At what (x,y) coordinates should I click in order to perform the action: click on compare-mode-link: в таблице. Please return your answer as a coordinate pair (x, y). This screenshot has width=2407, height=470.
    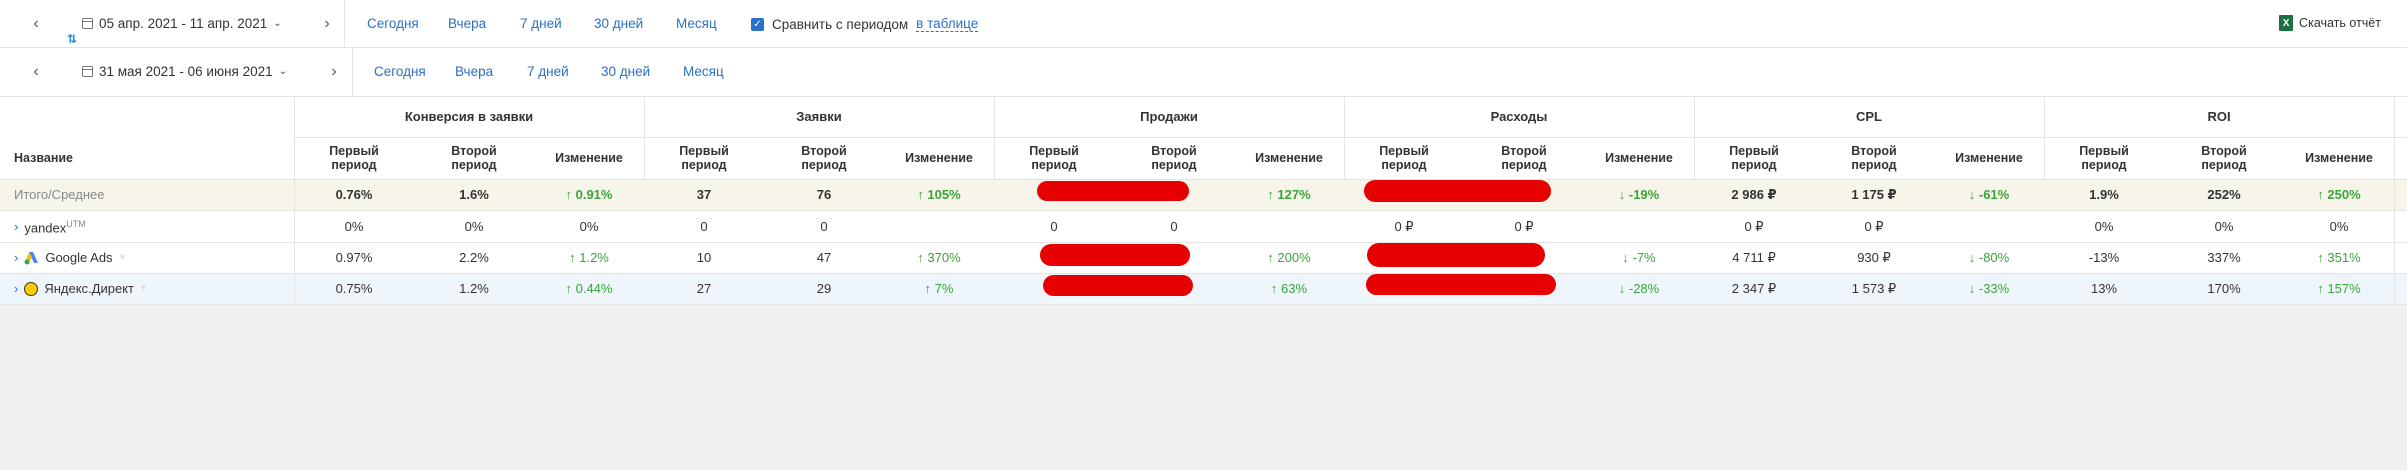
    Looking at the image, I should click on (947, 24).